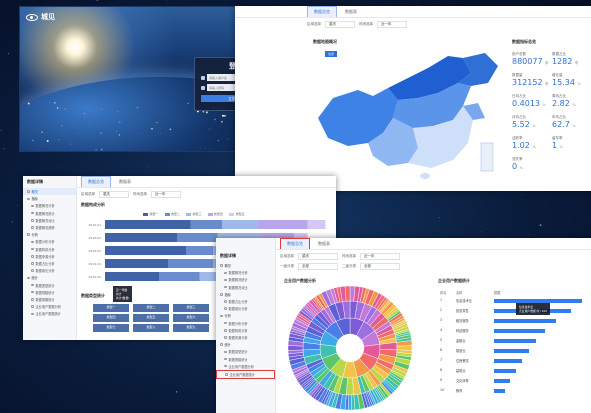 The width and height of the screenshot is (591, 413). What do you see at coordinates (191, 328) in the screenshot?
I see `category-tile: 类型九` at bounding box center [191, 328].